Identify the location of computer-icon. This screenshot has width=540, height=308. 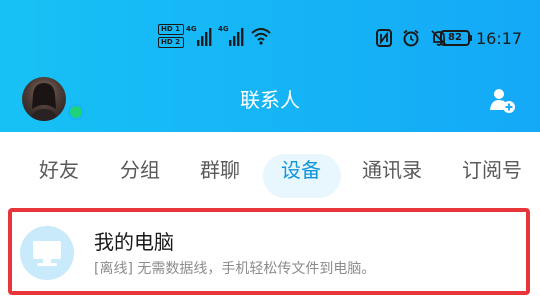
(47, 253).